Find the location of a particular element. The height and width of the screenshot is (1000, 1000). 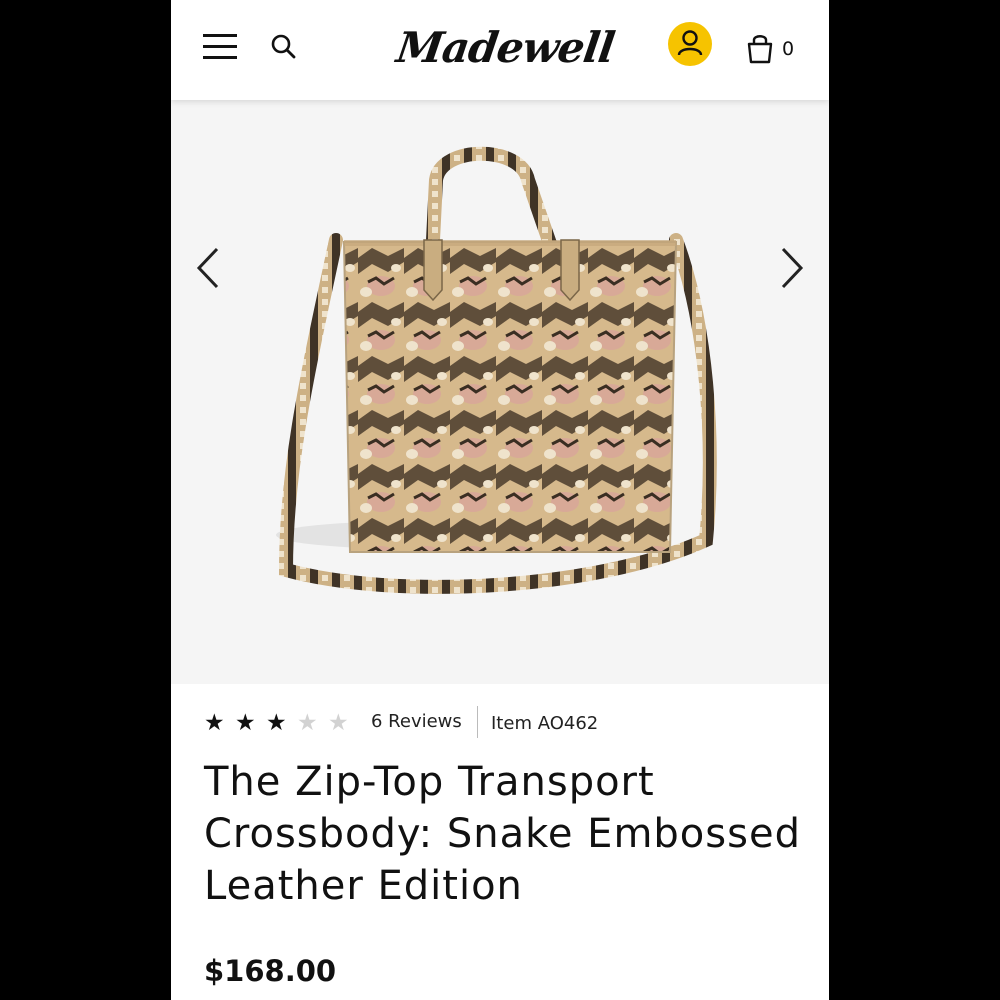

gallery-next-button is located at coordinates (791, 268).